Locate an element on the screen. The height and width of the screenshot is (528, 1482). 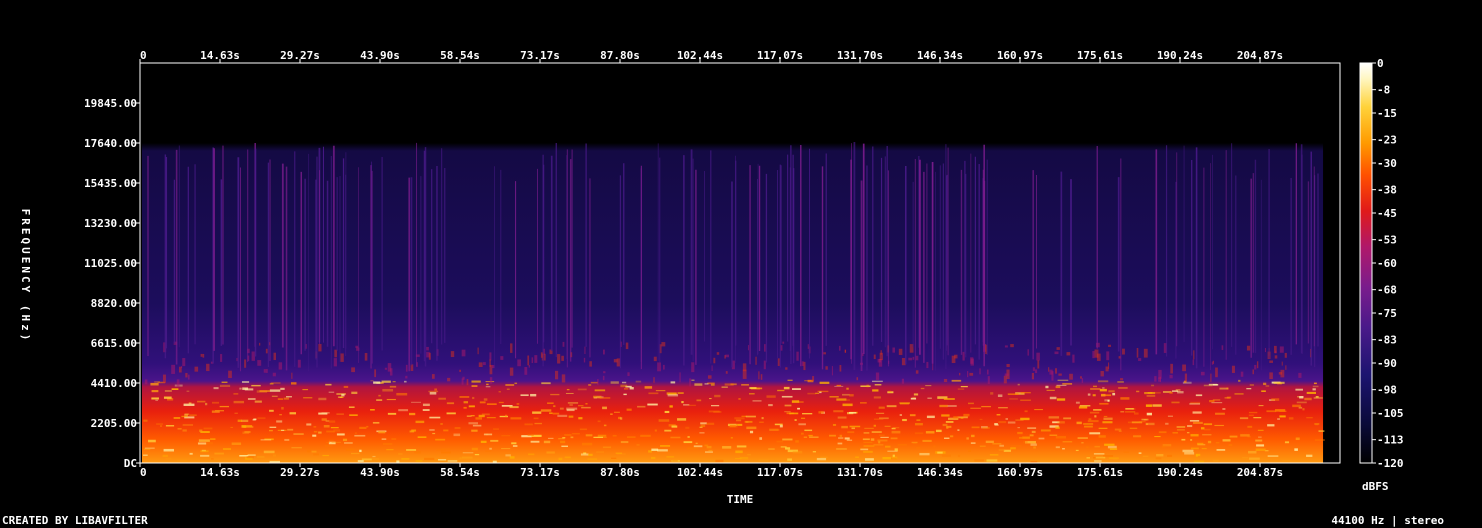
colorbar-tick-label: -23 is located at coordinates (1387, 140).